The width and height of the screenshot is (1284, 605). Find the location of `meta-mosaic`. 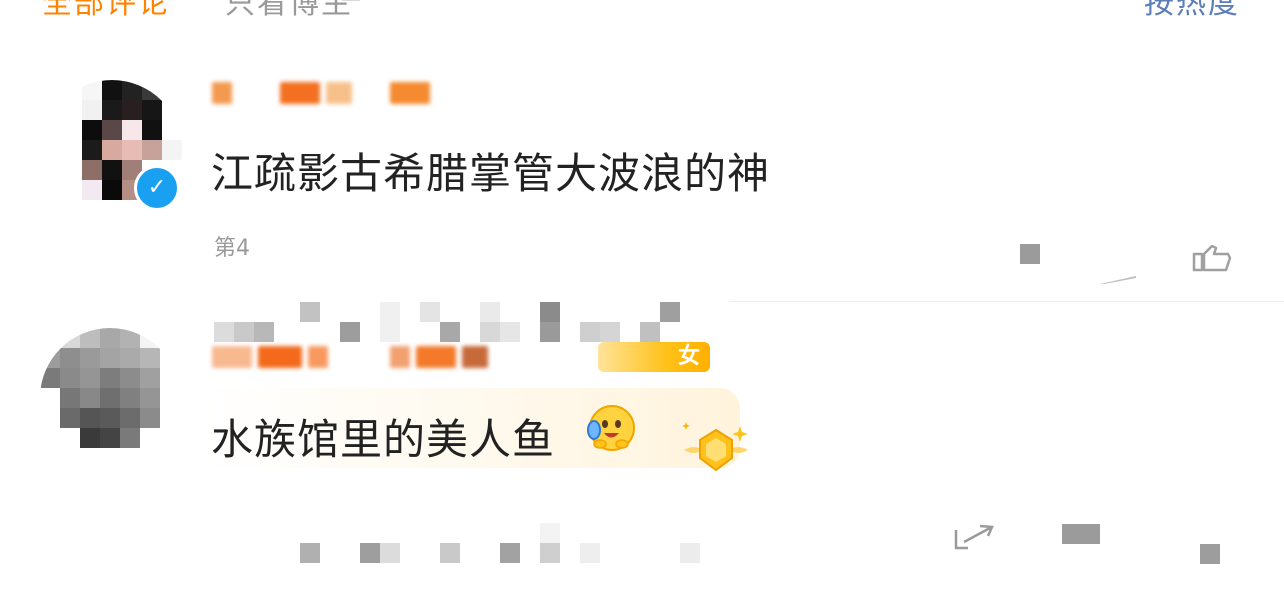

meta-mosaic is located at coordinates (560, 543).